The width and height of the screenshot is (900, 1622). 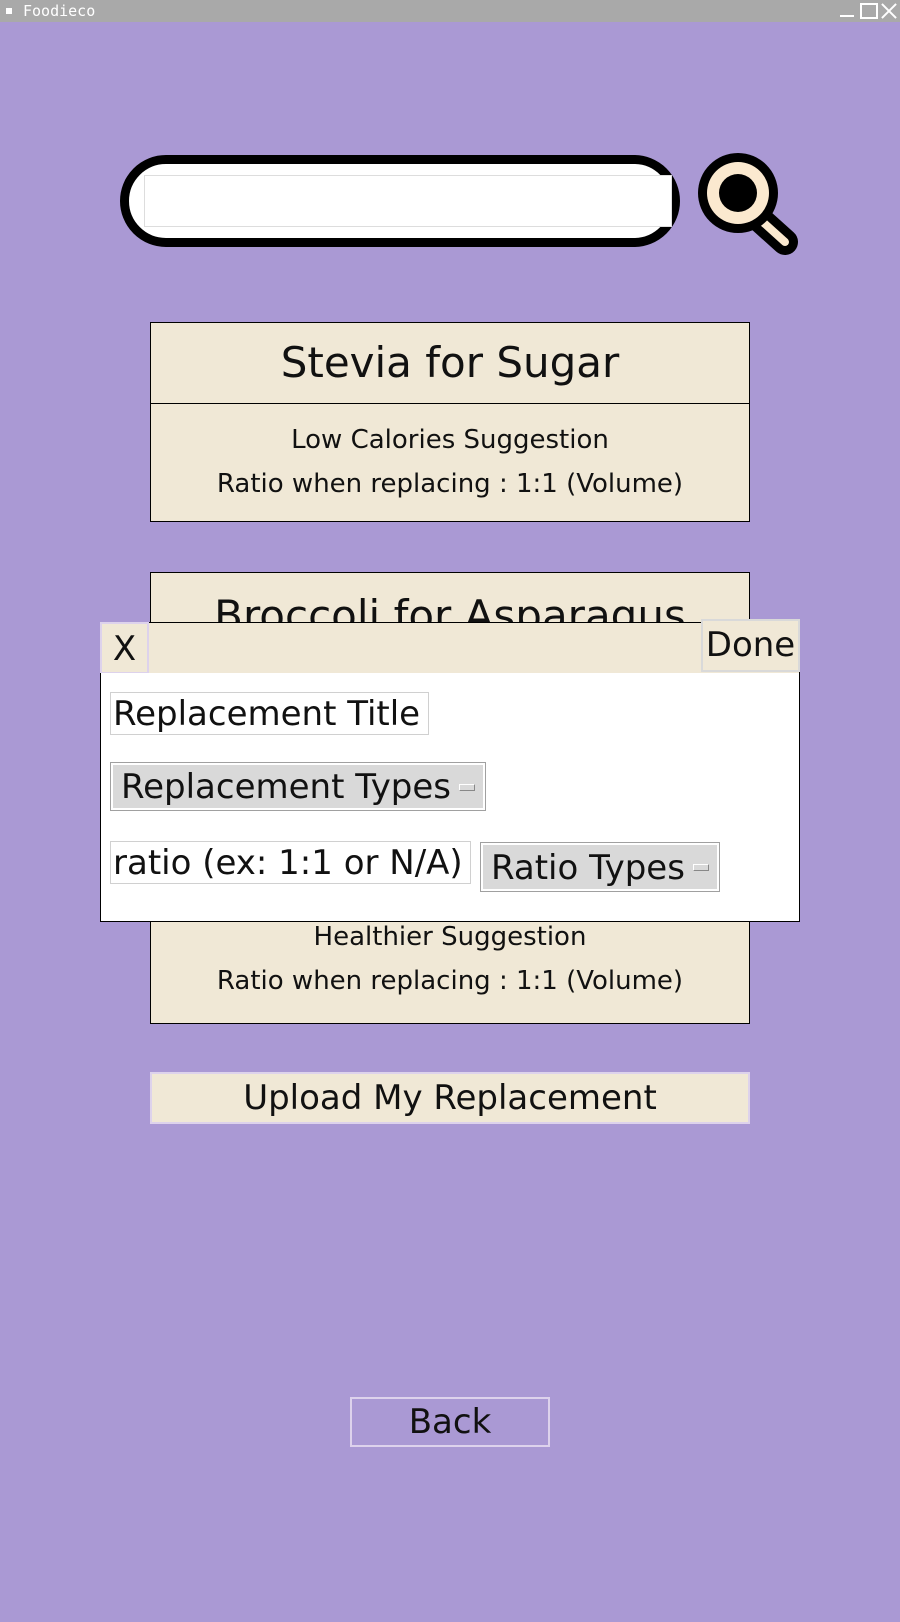 What do you see at coordinates (450, 1098) in the screenshot?
I see `upload-replacement-button: Upload My Replacement` at bounding box center [450, 1098].